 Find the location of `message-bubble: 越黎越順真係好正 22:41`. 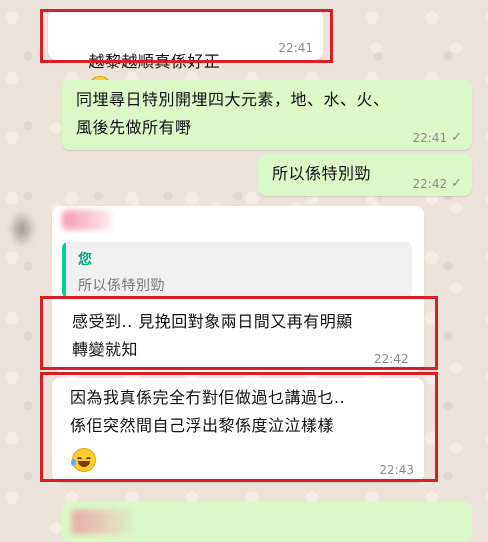

message-bubble: 越黎越順真係好正 22:41 is located at coordinates (185, 55).